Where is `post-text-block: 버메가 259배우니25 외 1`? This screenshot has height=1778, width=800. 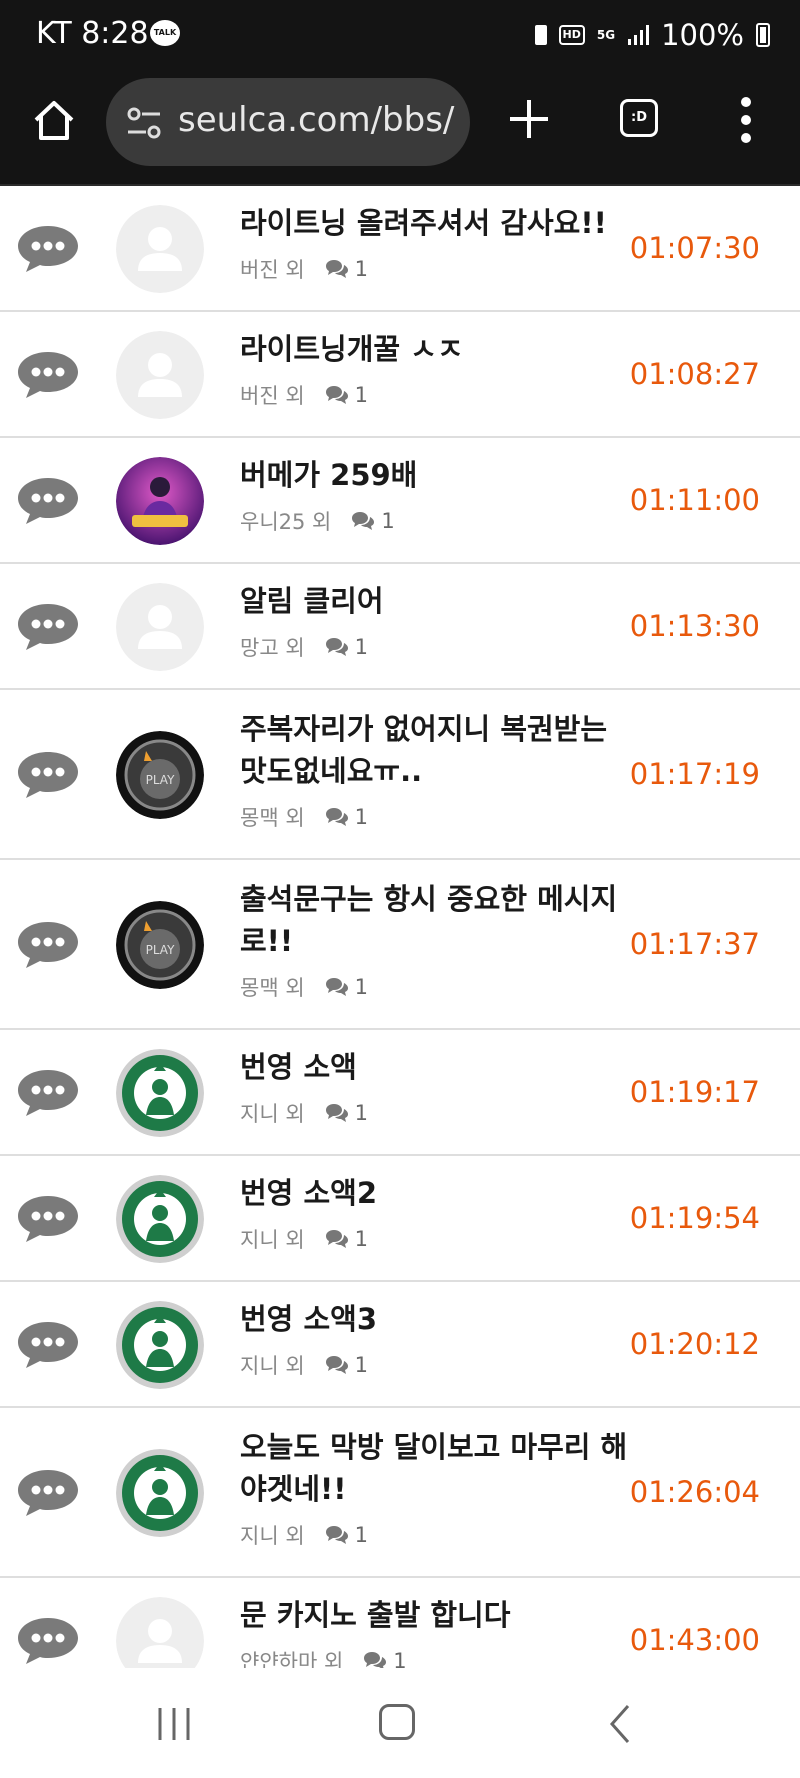 post-text-block: 버메가 259배우니25 외 1 is located at coordinates (435, 495).